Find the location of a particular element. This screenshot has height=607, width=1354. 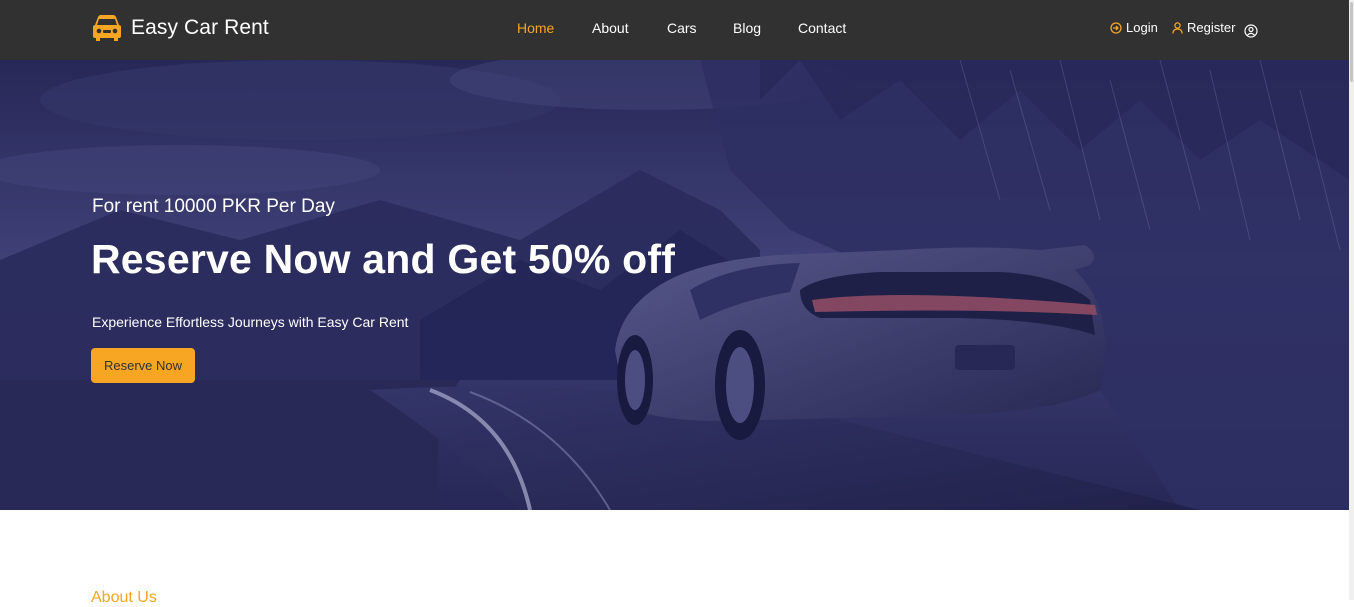

hero-title: Reserve Now and Get 50% off is located at coordinates (383, 259).